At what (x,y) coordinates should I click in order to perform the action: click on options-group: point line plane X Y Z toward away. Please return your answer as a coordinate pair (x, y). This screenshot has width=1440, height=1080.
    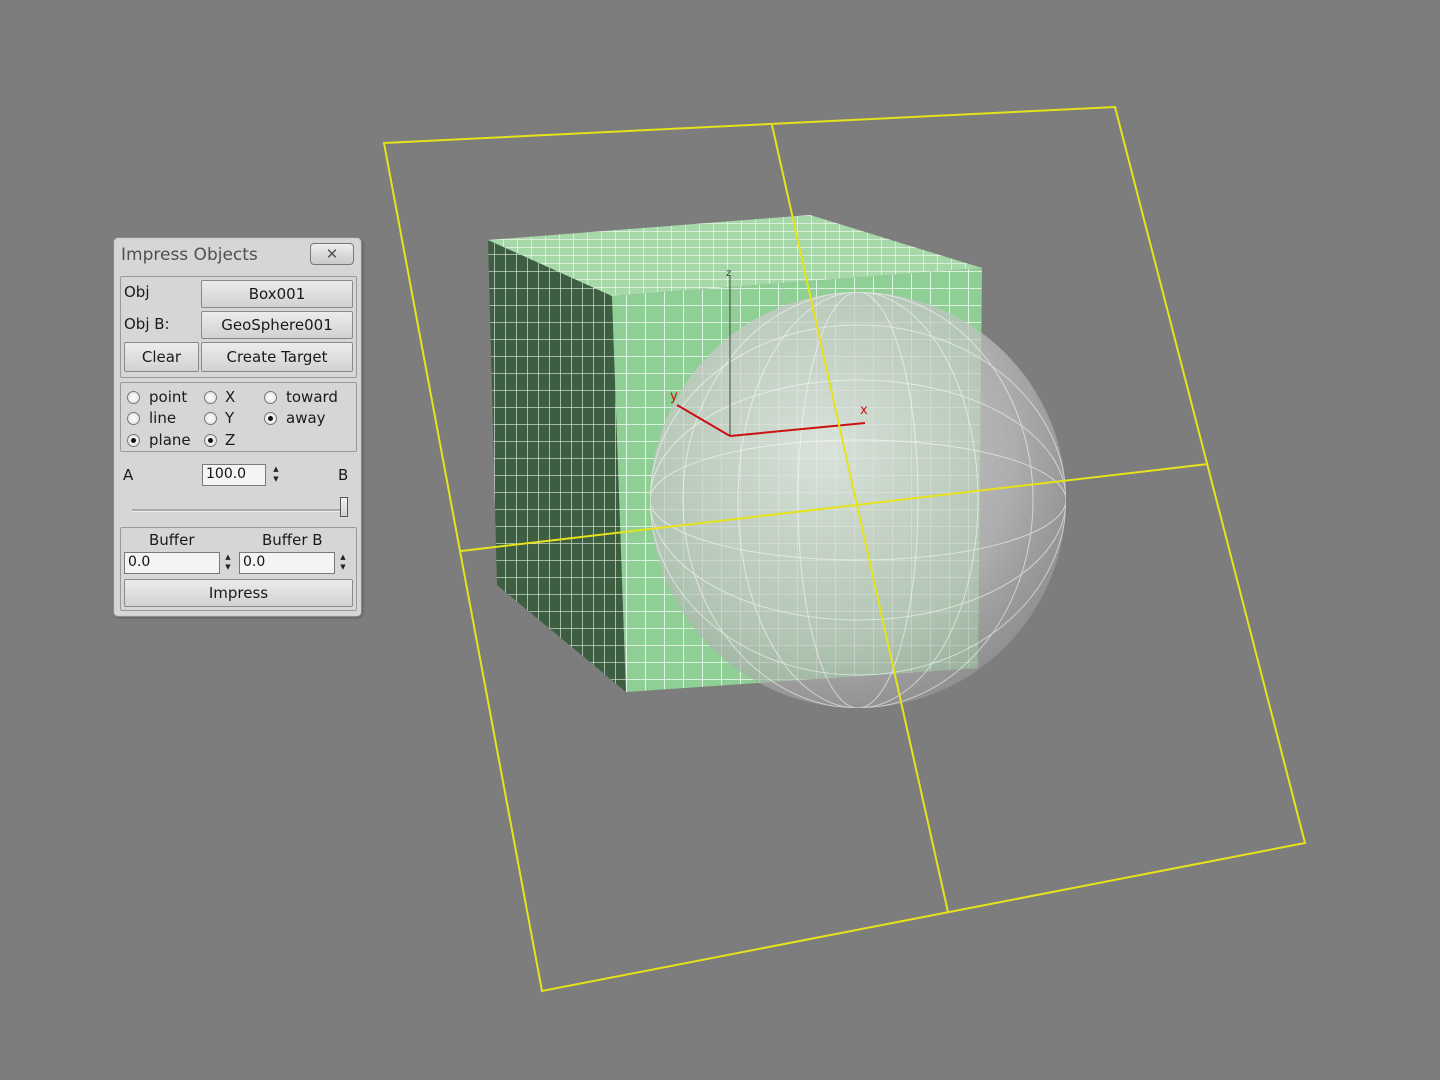
    Looking at the image, I should click on (238, 417).